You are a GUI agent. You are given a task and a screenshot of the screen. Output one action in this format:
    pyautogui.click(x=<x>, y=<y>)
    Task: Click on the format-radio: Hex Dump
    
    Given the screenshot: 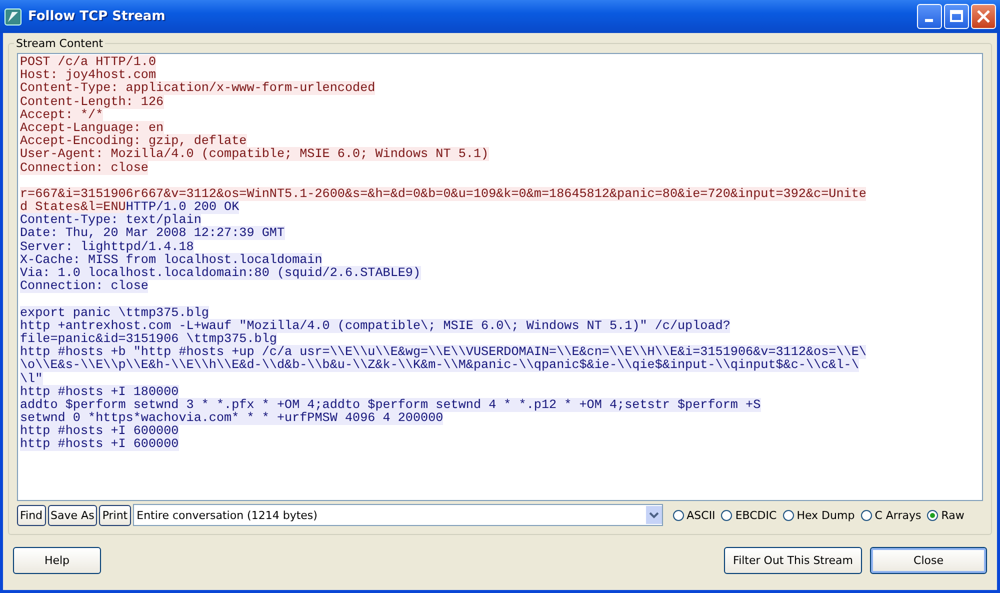 What is the action you would take?
    pyautogui.click(x=818, y=515)
    